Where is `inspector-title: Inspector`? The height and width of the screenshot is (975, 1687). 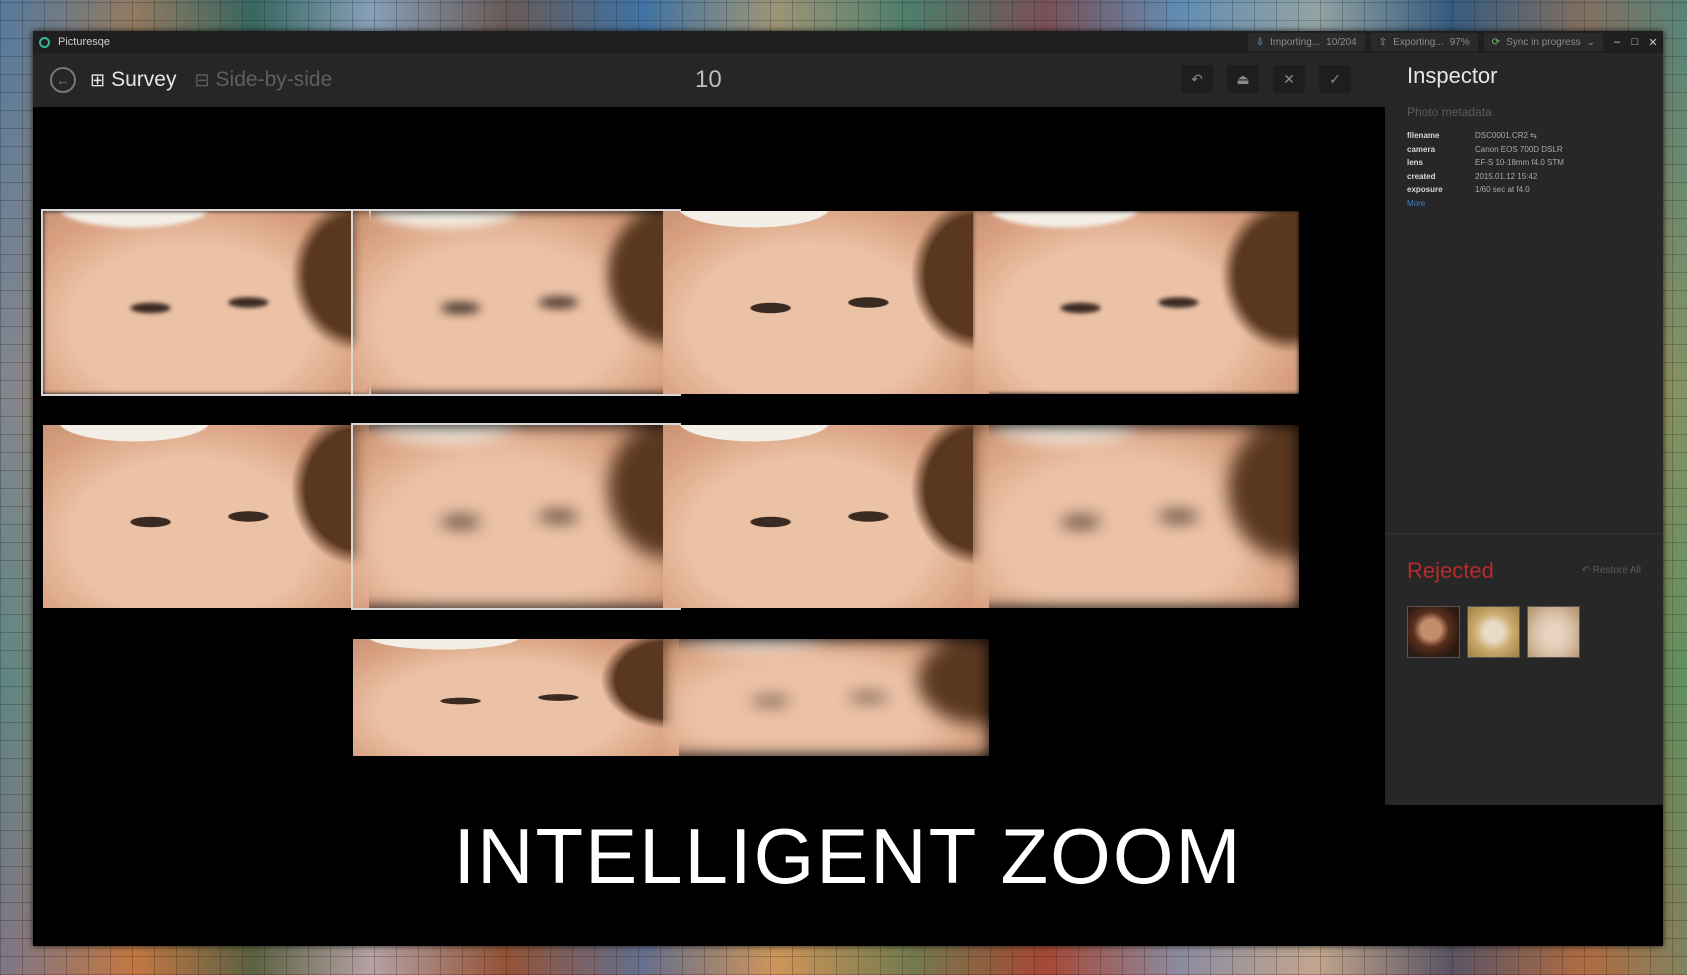 inspector-title: Inspector is located at coordinates (1452, 75).